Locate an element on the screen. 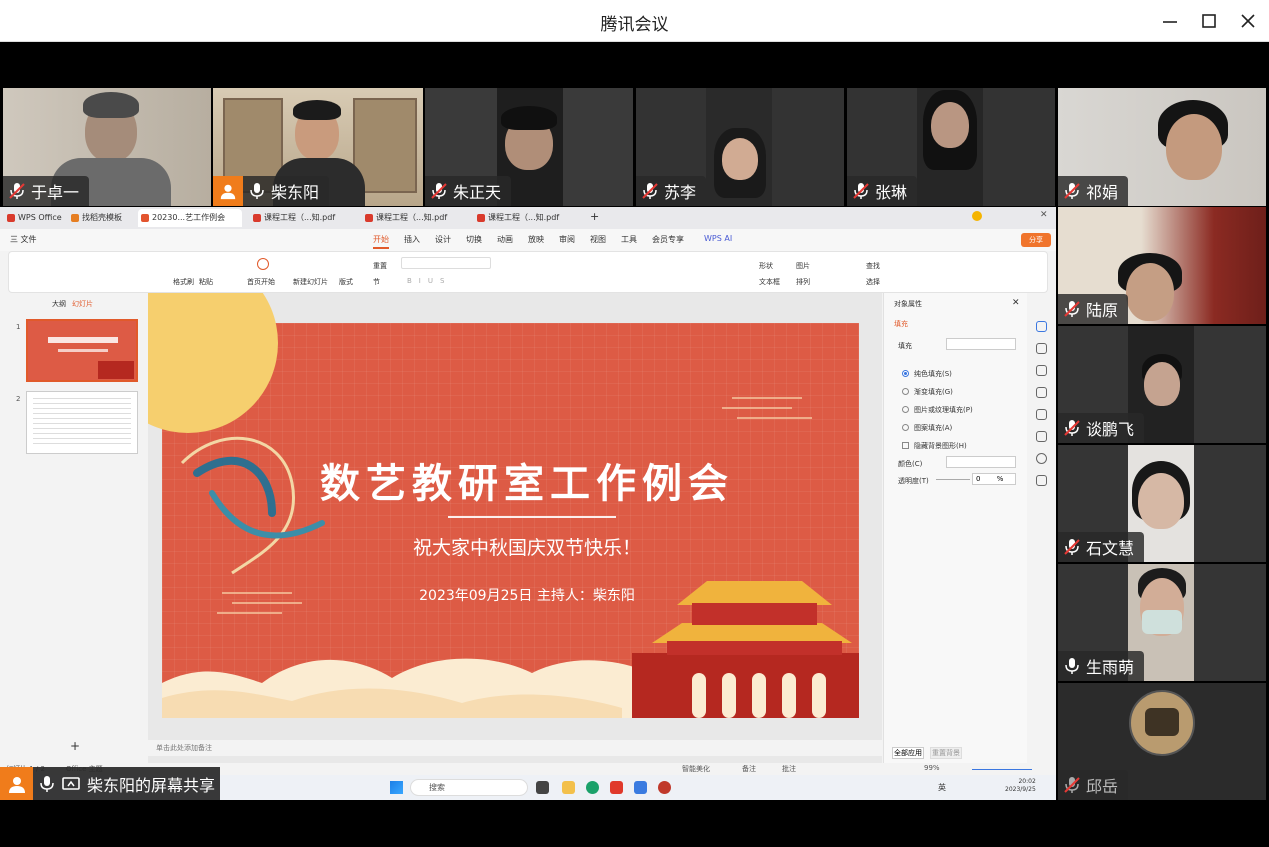 This screenshot has height=847, width=1269. radio-solid-fill is located at coordinates (905, 373).